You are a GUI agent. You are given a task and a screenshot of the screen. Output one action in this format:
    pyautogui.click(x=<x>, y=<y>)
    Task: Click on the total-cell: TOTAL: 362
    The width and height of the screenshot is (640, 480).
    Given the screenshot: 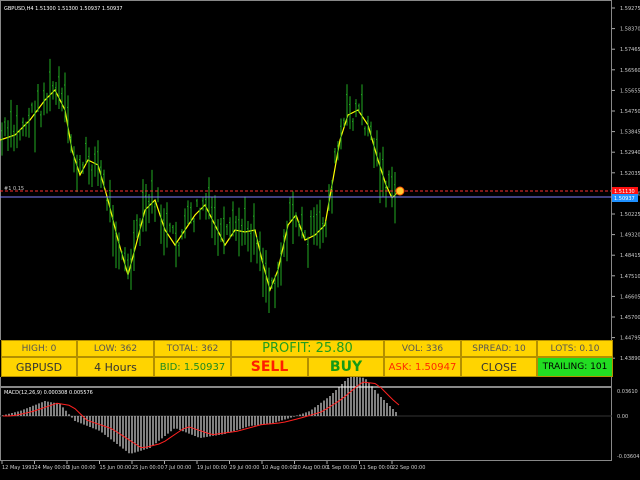 What is the action you would take?
    pyautogui.click(x=192, y=348)
    